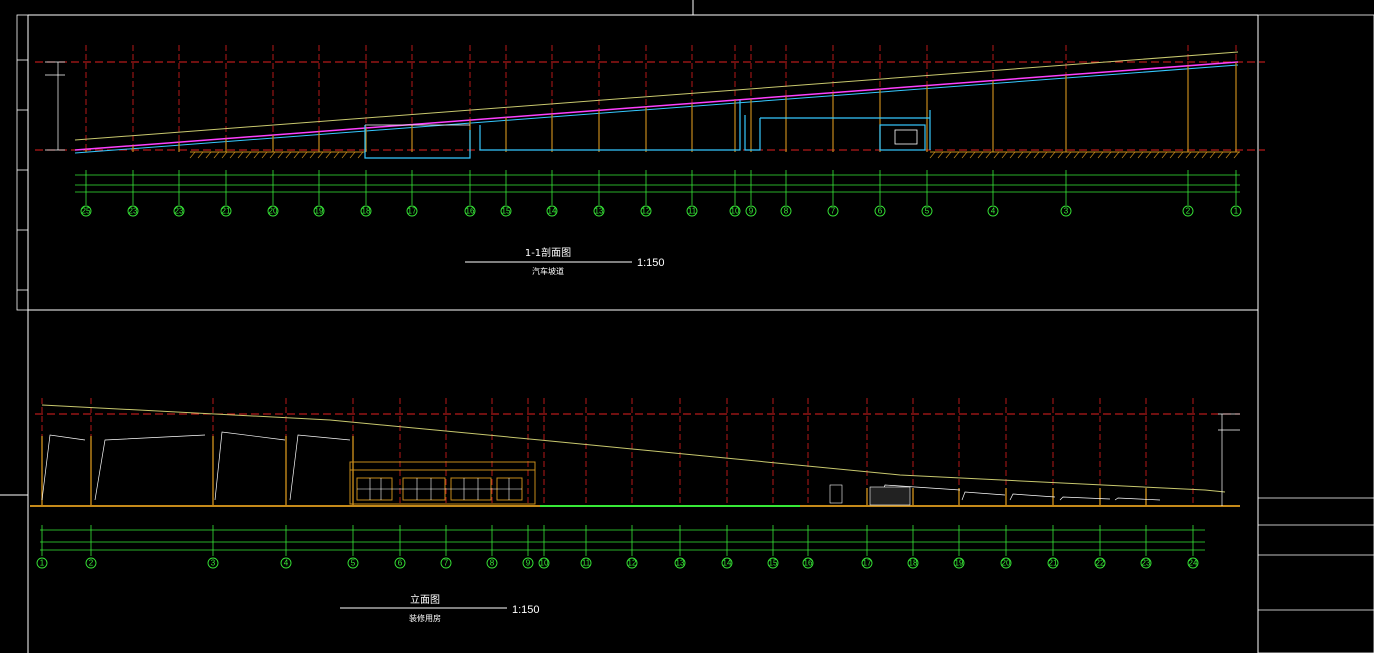 The width and height of the screenshot is (1374, 653). I want to click on section-axis-bubble: 12, so click(646, 211).